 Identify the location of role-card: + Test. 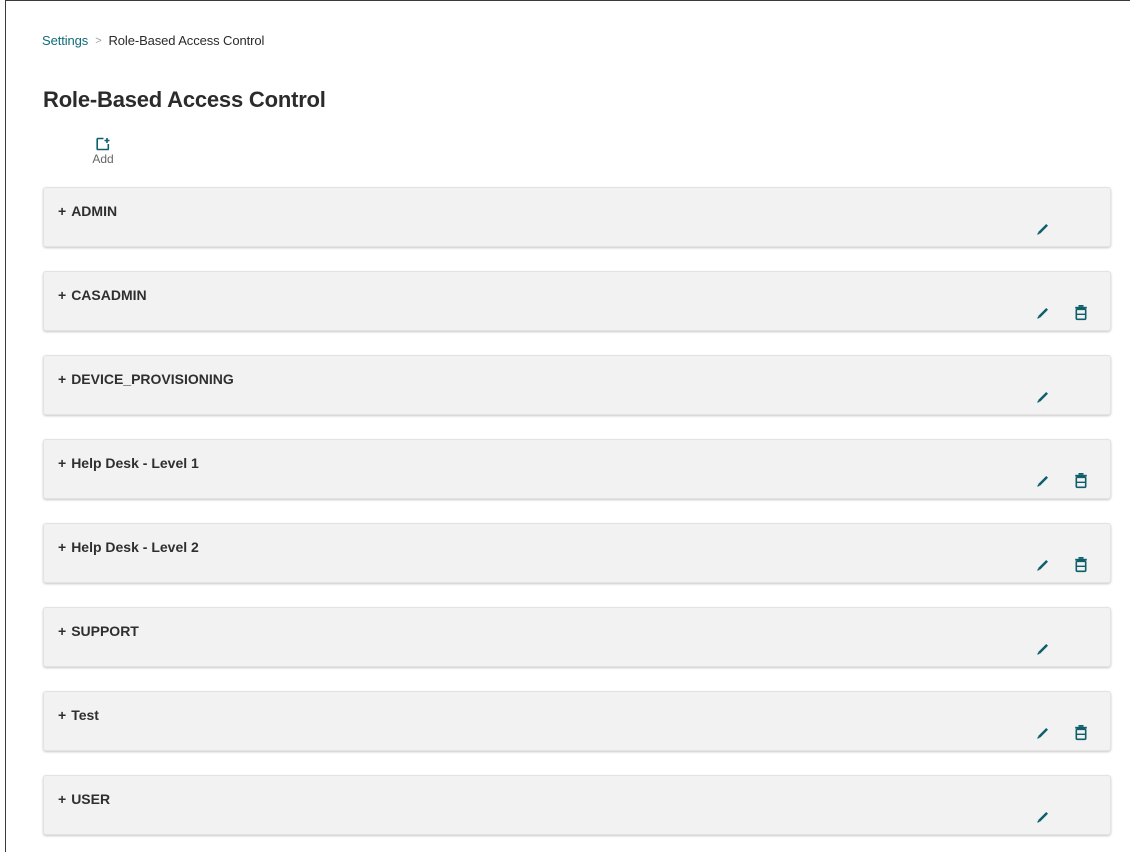
(577, 721).